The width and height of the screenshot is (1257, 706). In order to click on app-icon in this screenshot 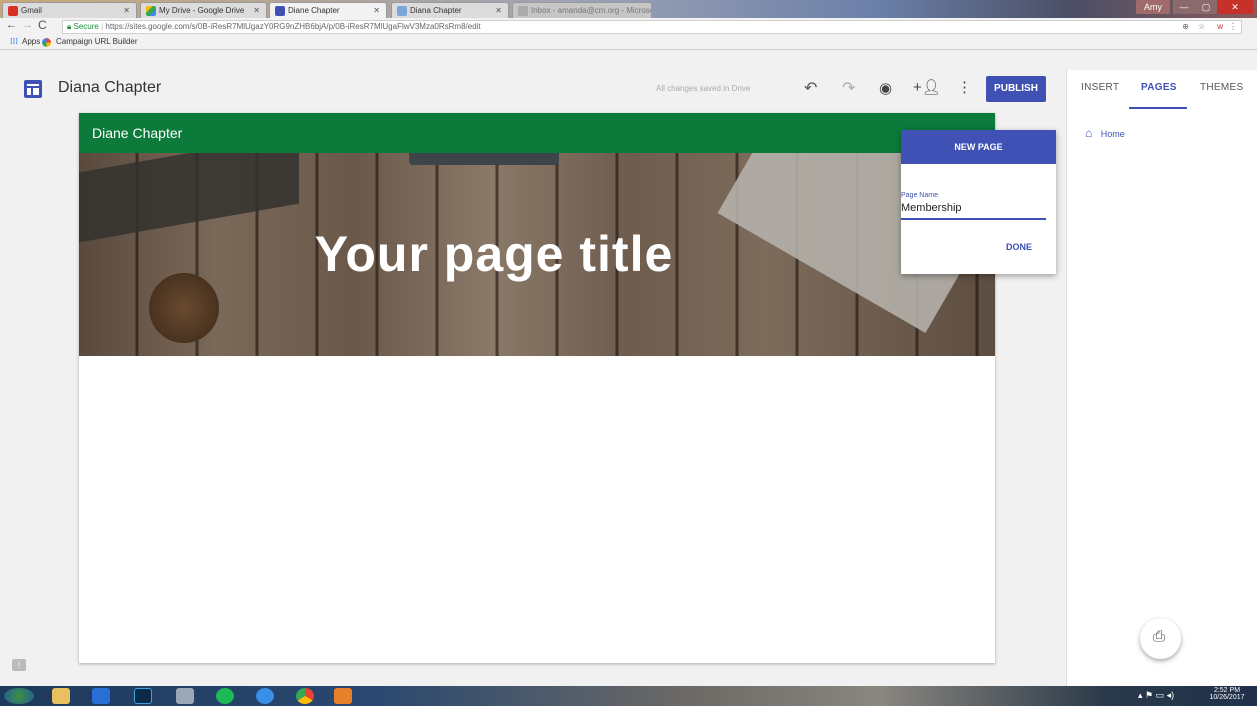, I will do `click(185, 696)`.